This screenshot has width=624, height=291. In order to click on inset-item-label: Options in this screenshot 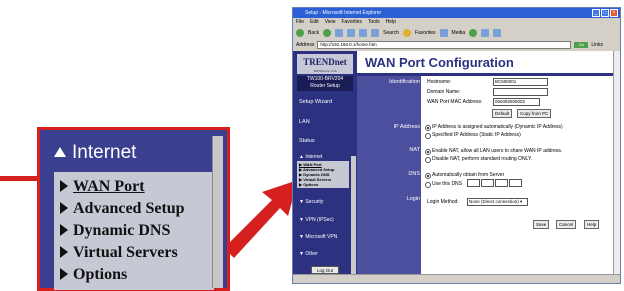, I will do `click(100, 274)`.